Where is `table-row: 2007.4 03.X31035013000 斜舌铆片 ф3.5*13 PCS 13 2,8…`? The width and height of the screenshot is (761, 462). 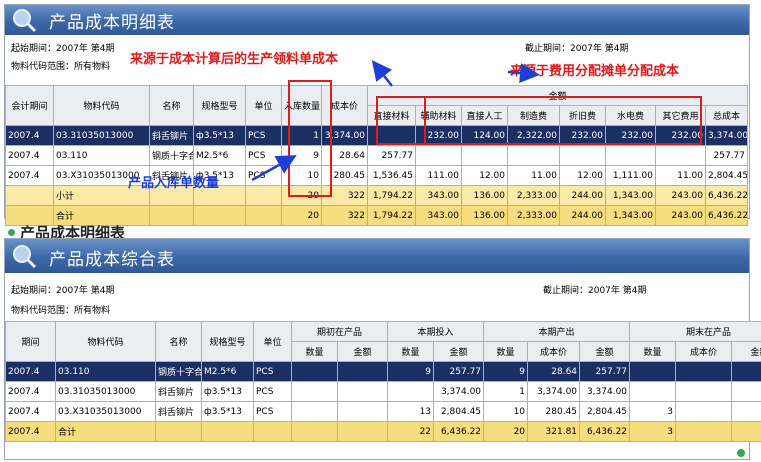
table-row: 2007.4 03.X31035013000 斜舌铆片 ф3.5*13 PCS 13 2,8… is located at coordinates (383, 411).